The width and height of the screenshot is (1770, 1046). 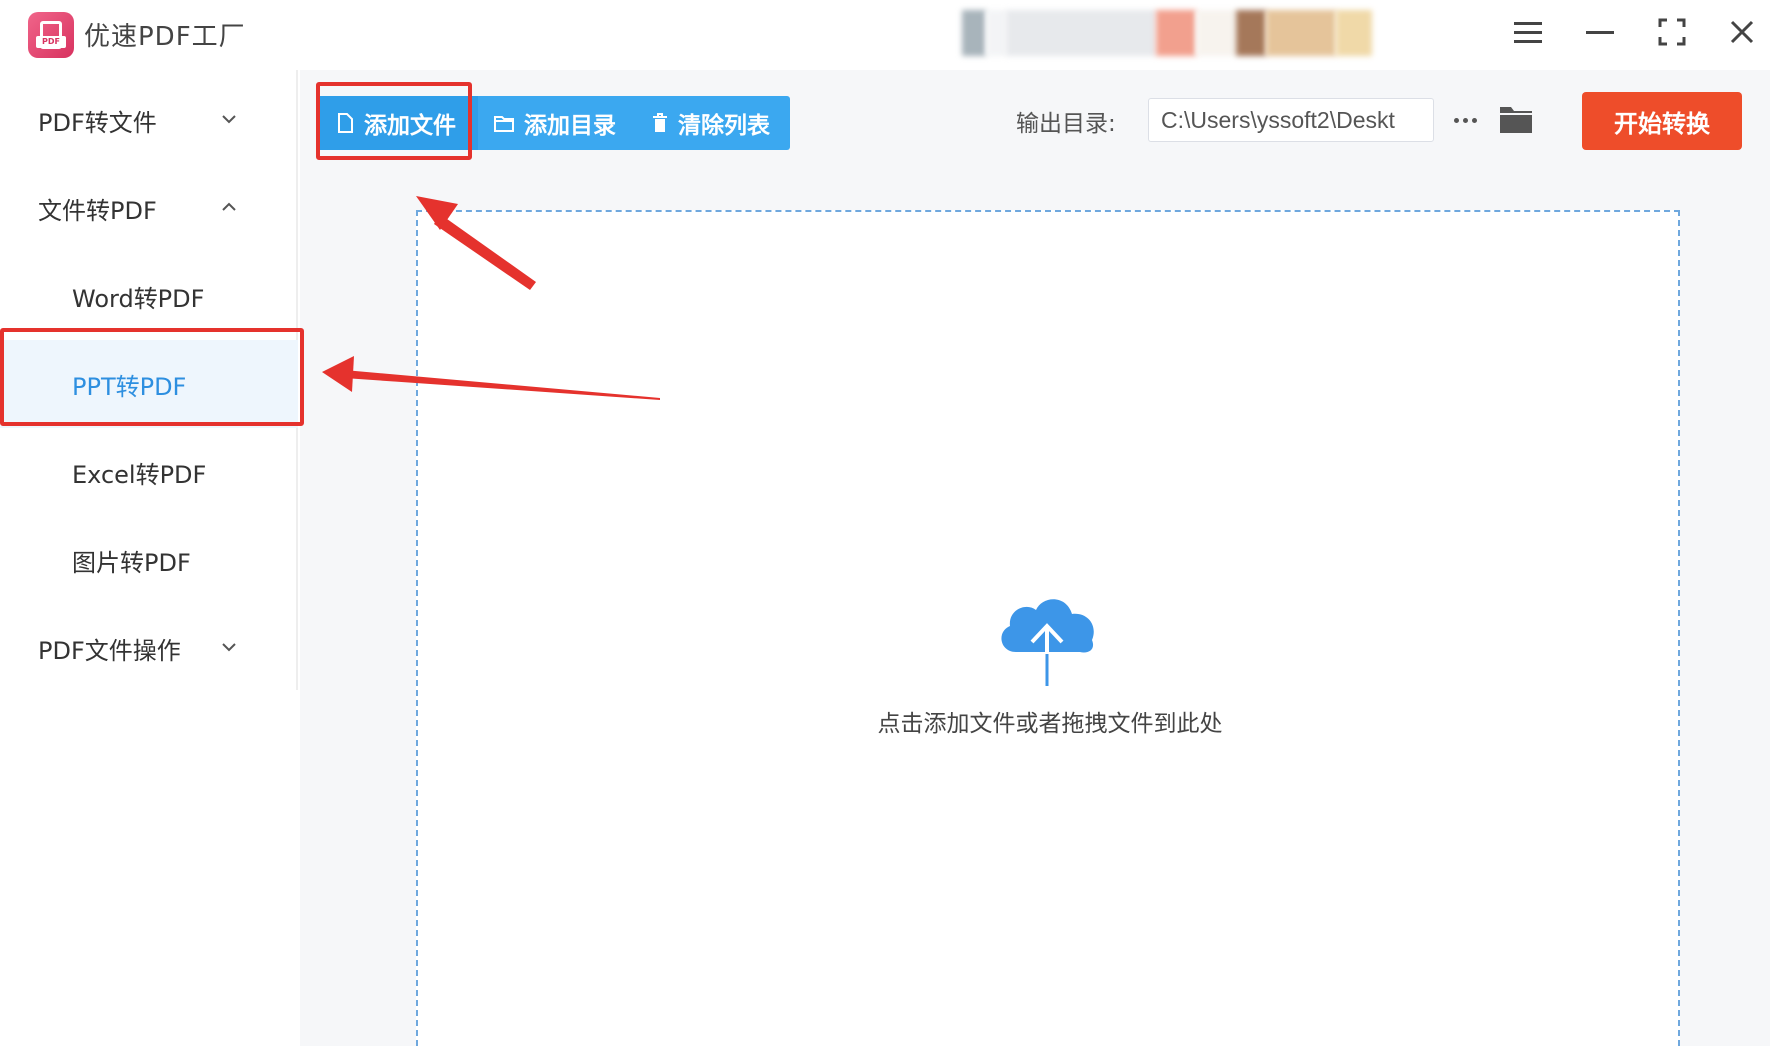 I want to click on clear-list-button: 清除列表, so click(x=713, y=123).